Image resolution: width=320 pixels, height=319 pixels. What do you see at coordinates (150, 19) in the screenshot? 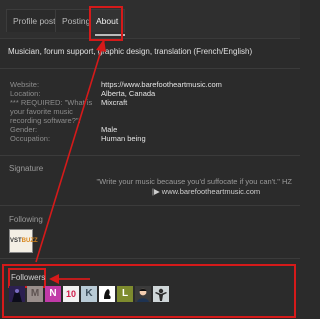
I see `profile-tabs: Profile posts Postings About` at bounding box center [150, 19].